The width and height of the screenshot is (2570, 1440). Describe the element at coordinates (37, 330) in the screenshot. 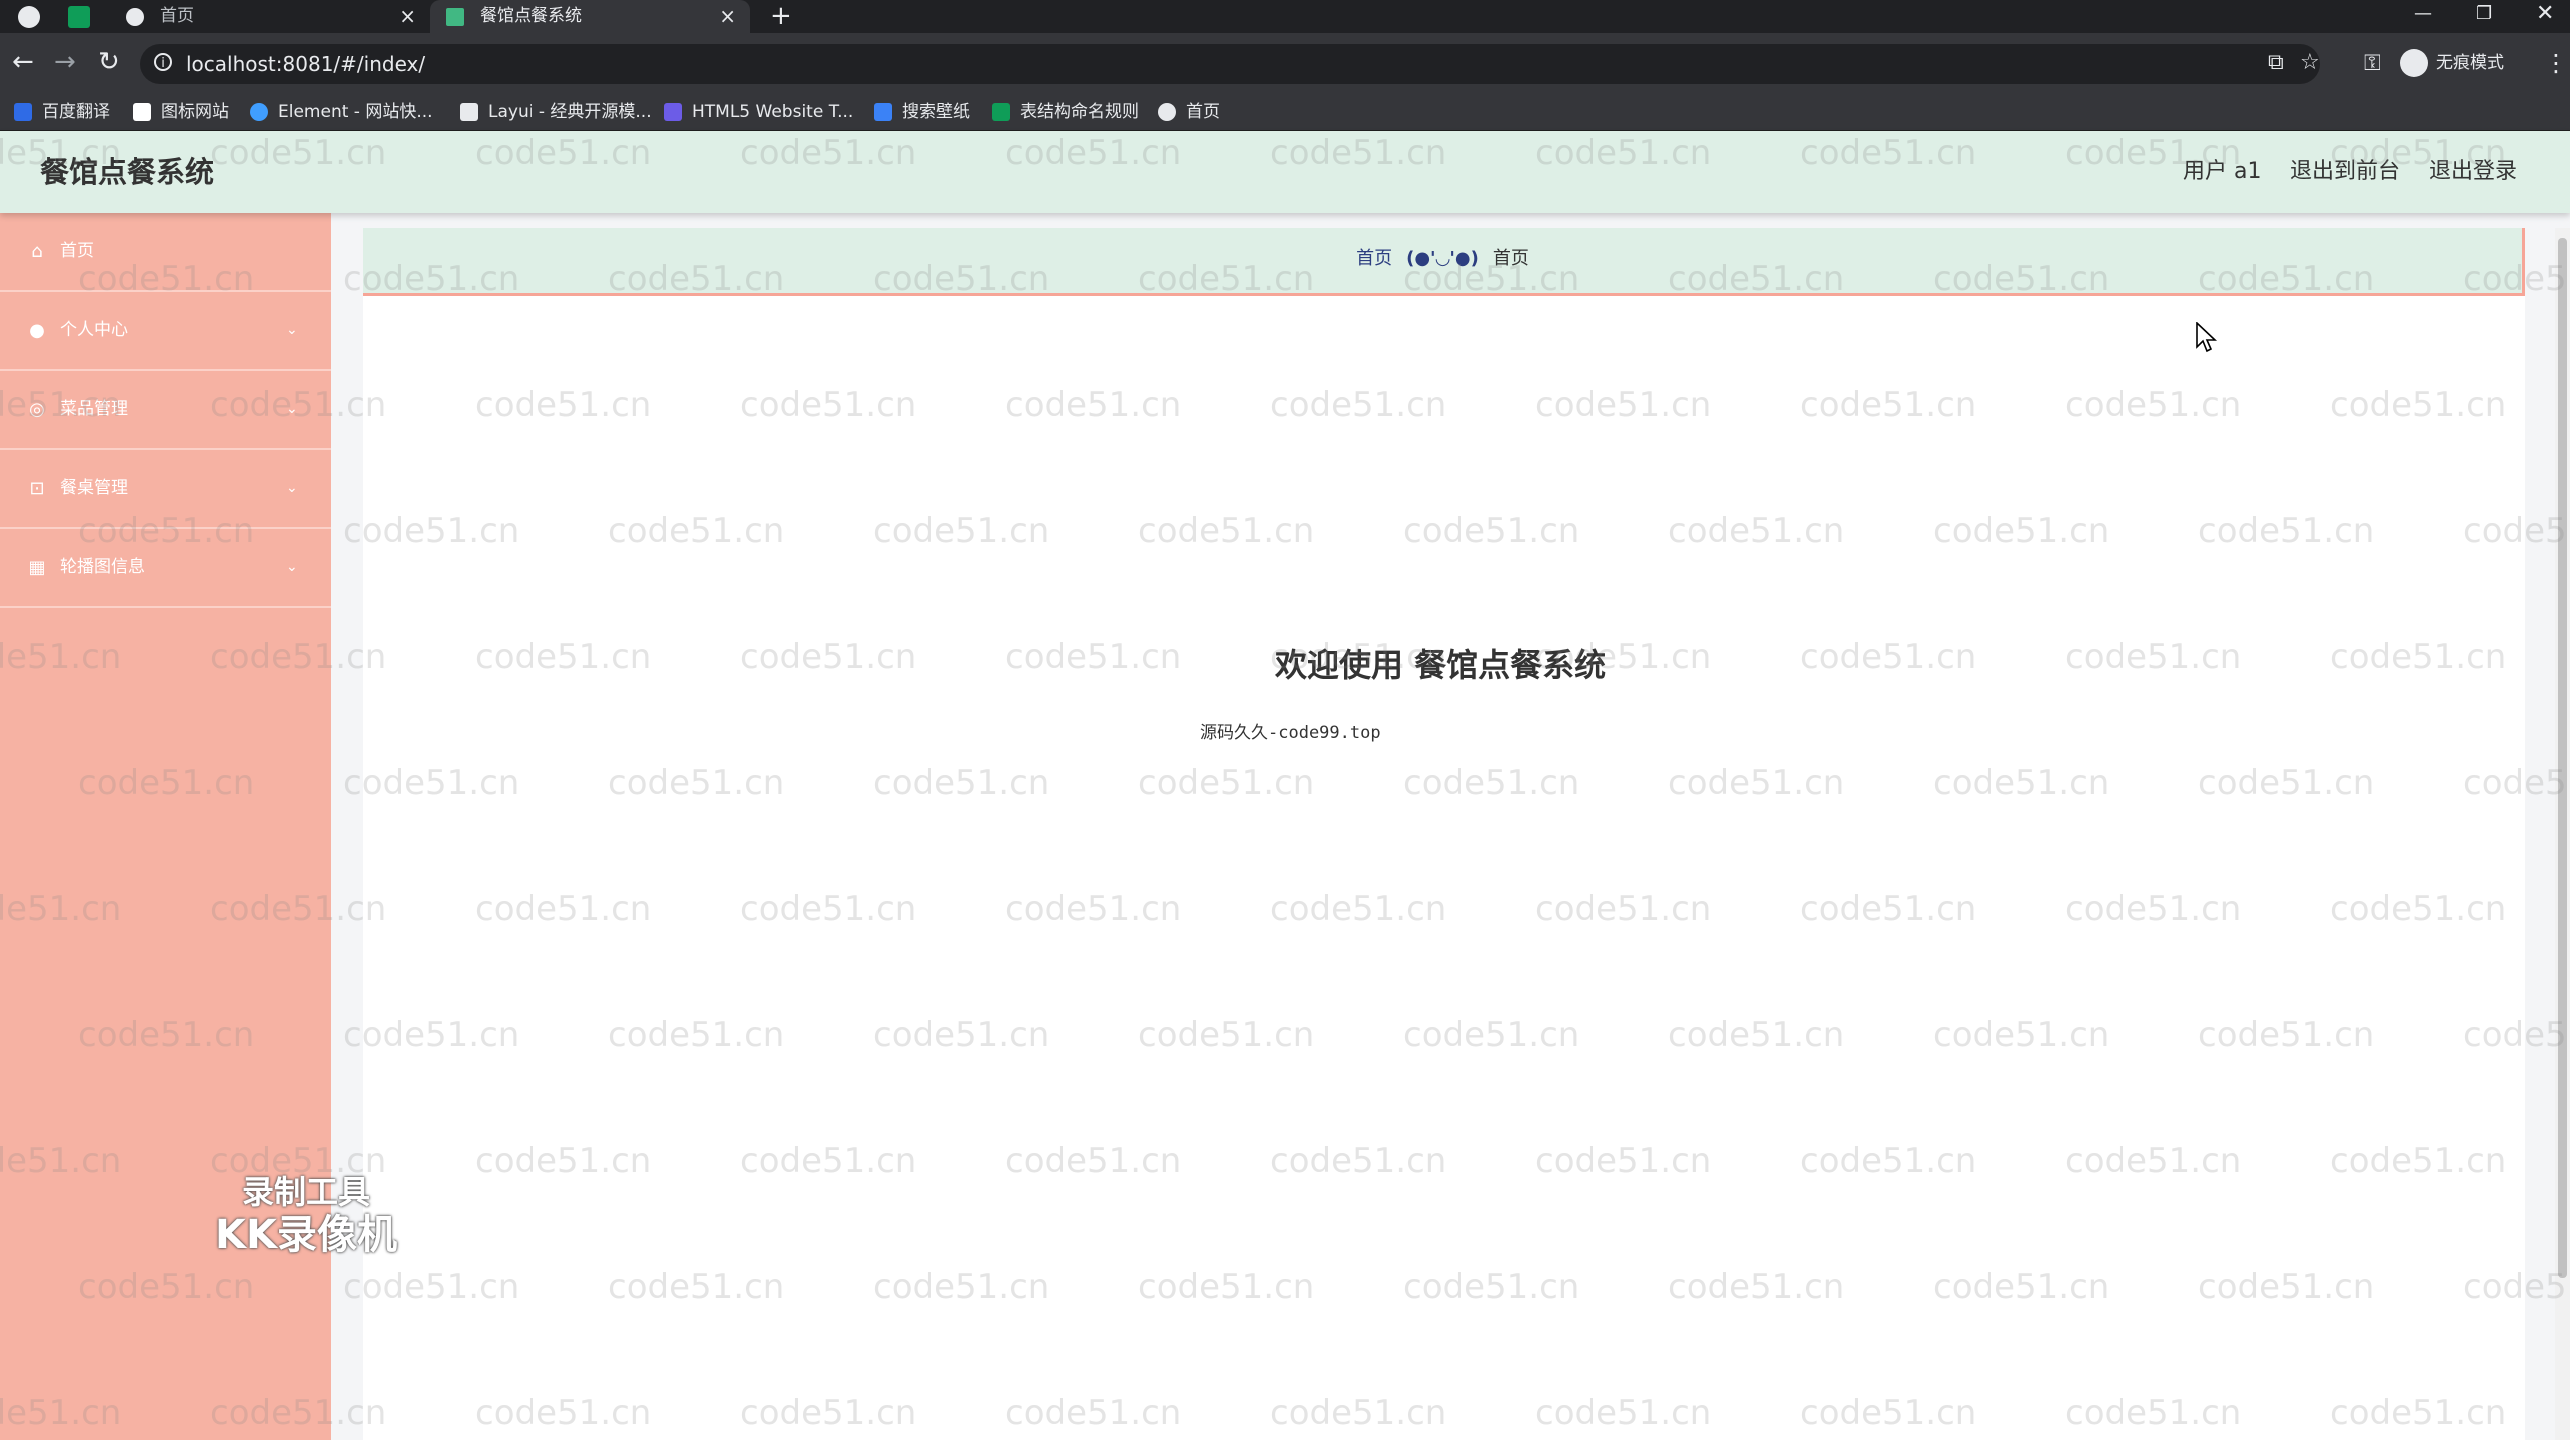

I see `user-icon: ●` at that location.